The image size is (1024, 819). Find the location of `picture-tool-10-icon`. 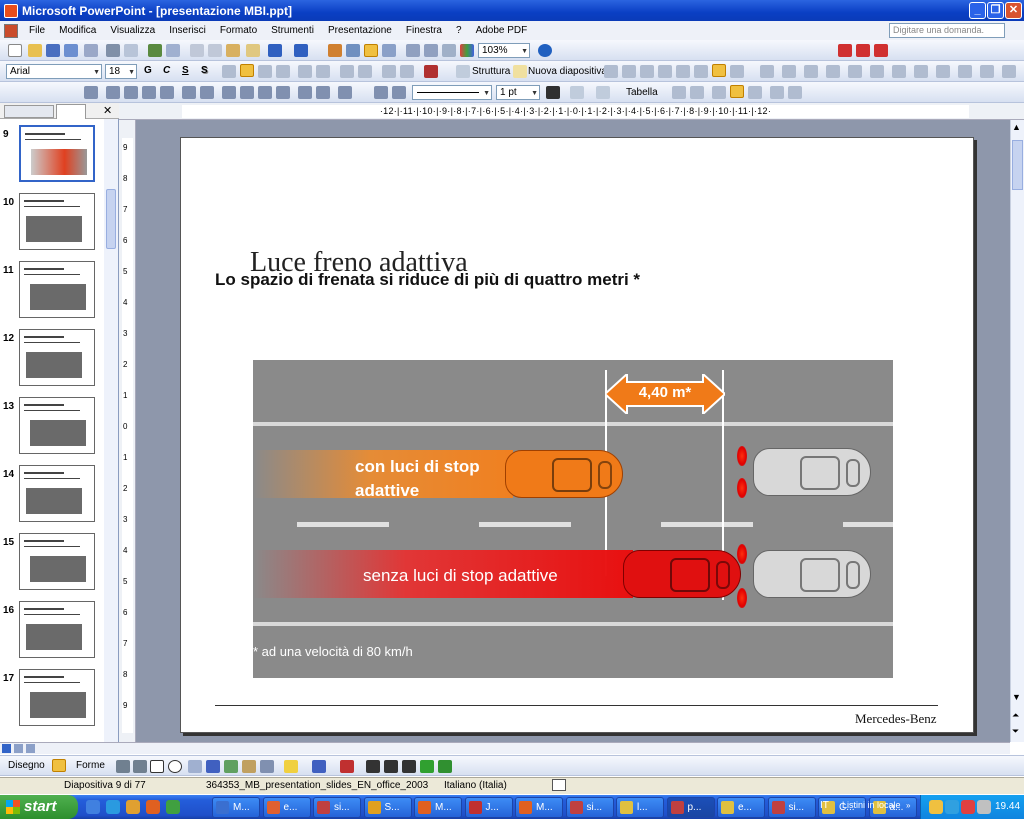

picture-tool-10-icon is located at coordinates (265, 92).